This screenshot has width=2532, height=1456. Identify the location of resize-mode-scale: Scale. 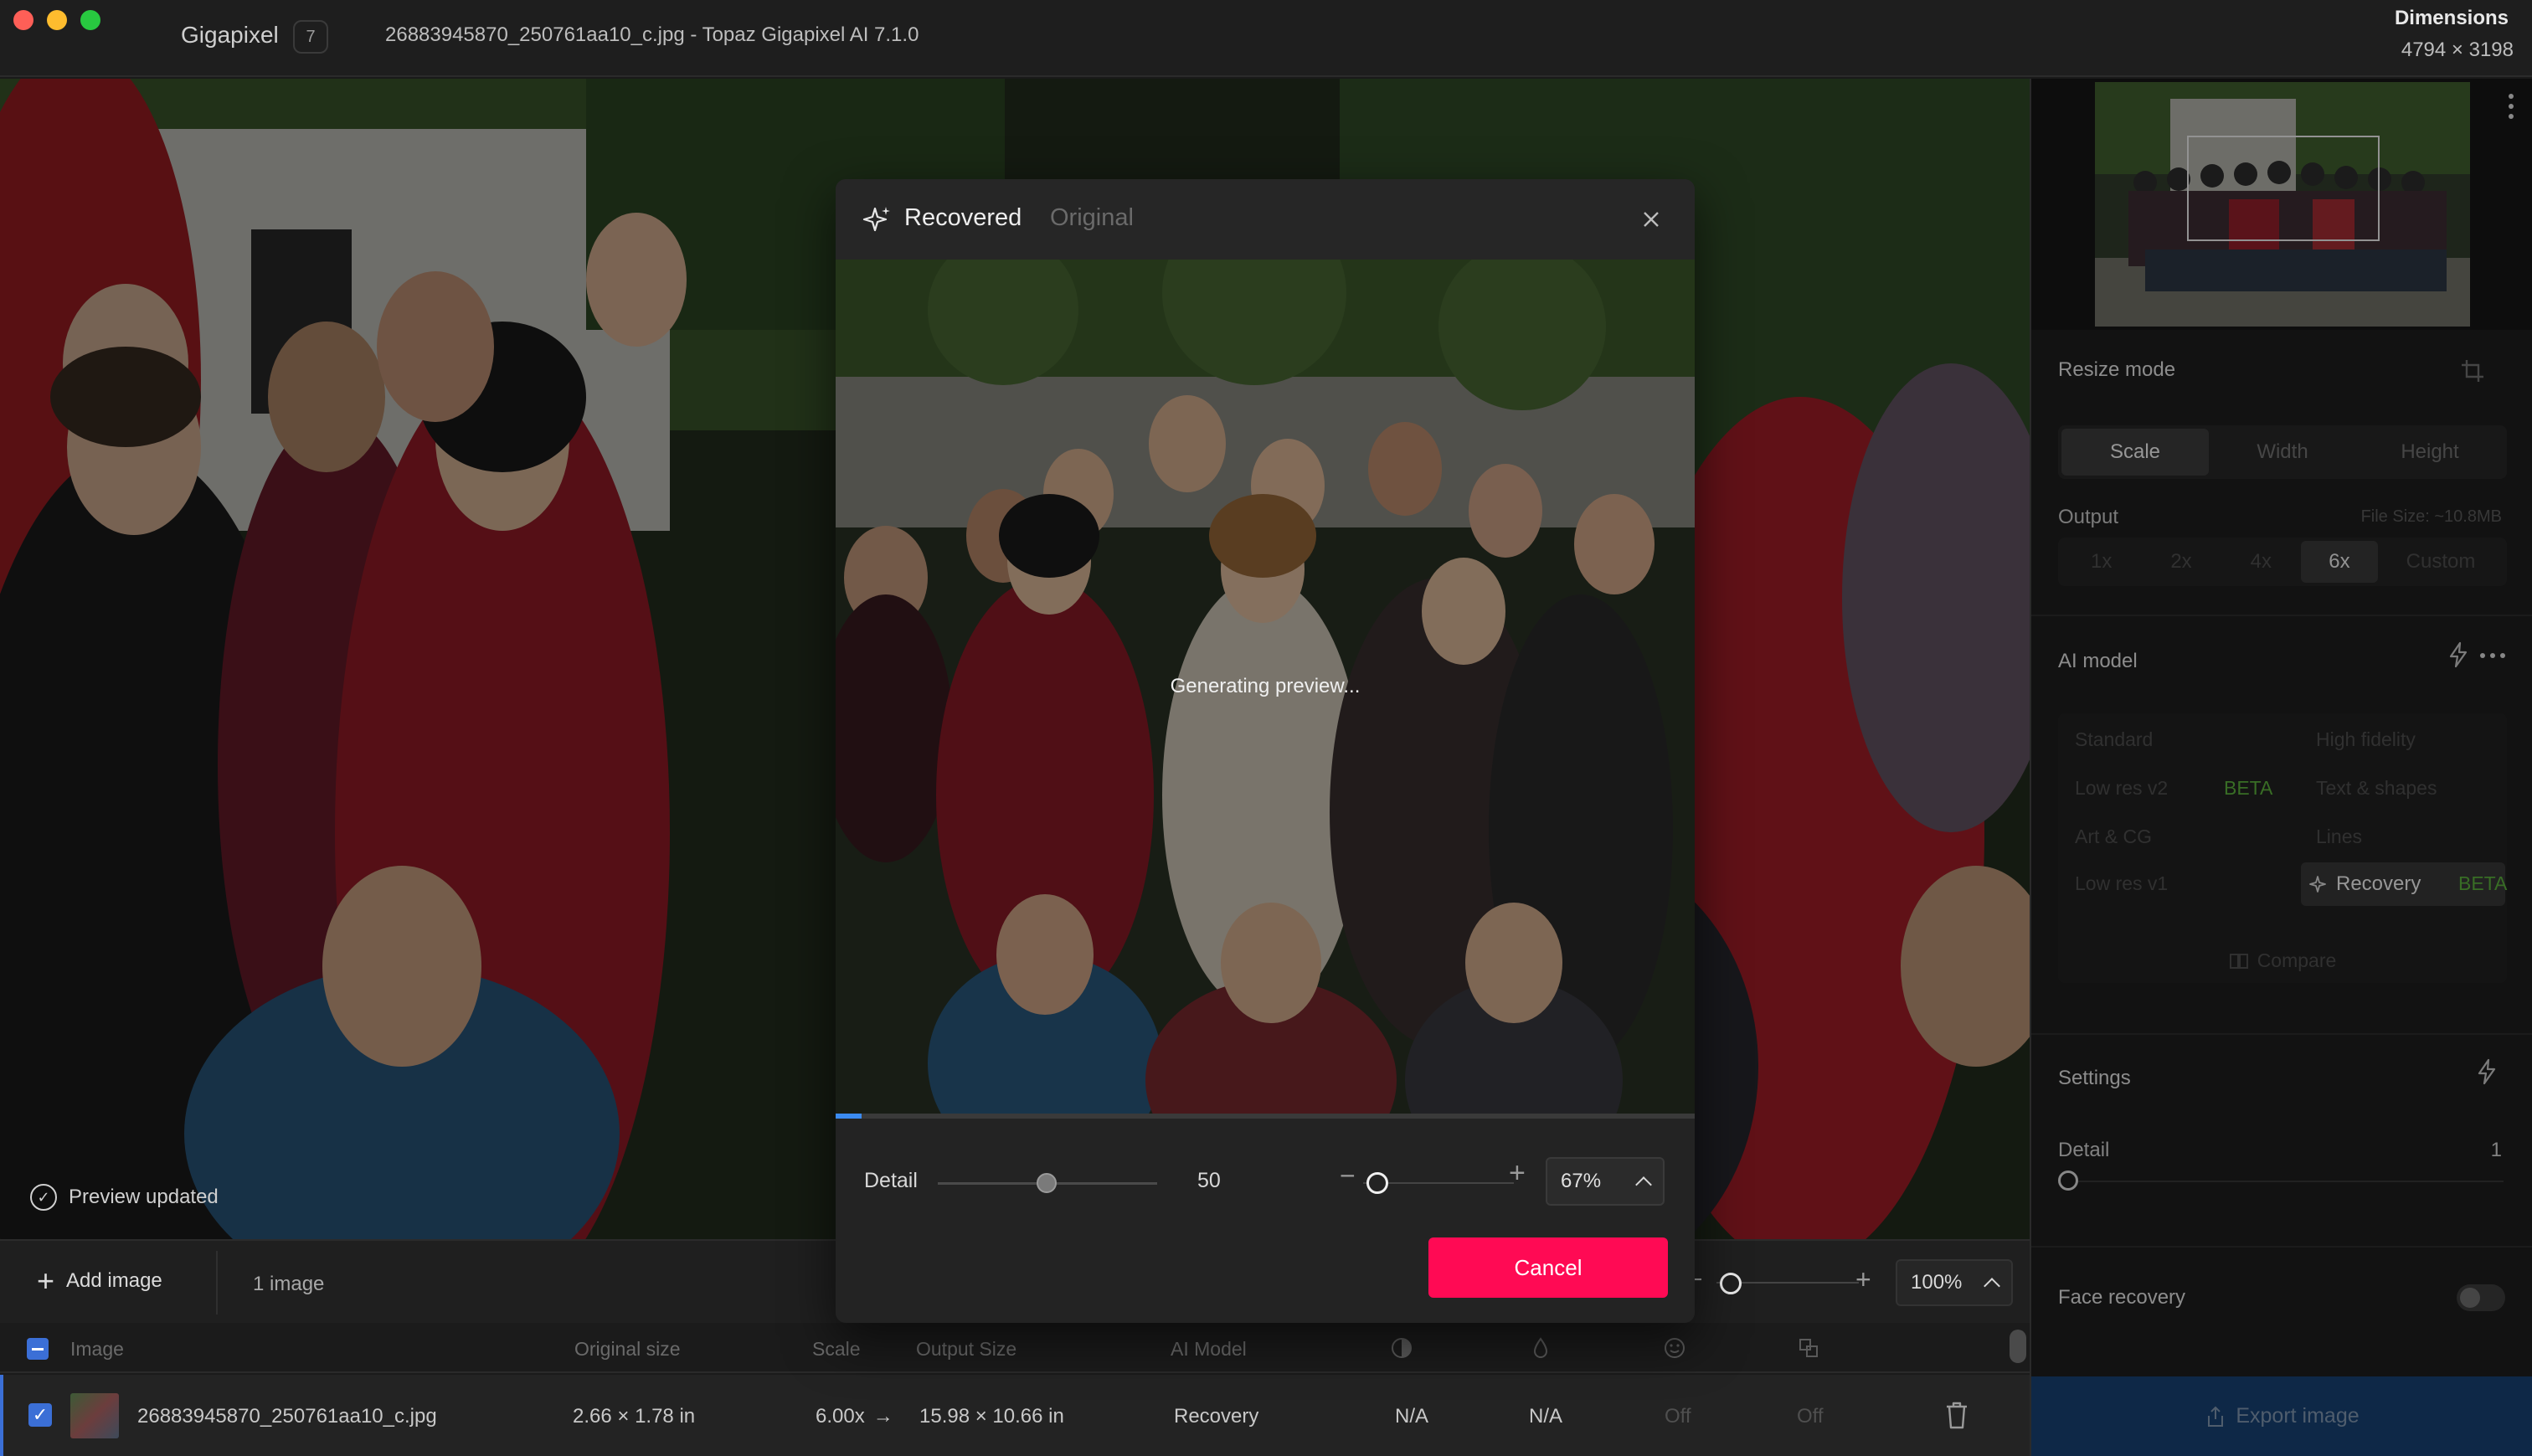
(2135, 452).